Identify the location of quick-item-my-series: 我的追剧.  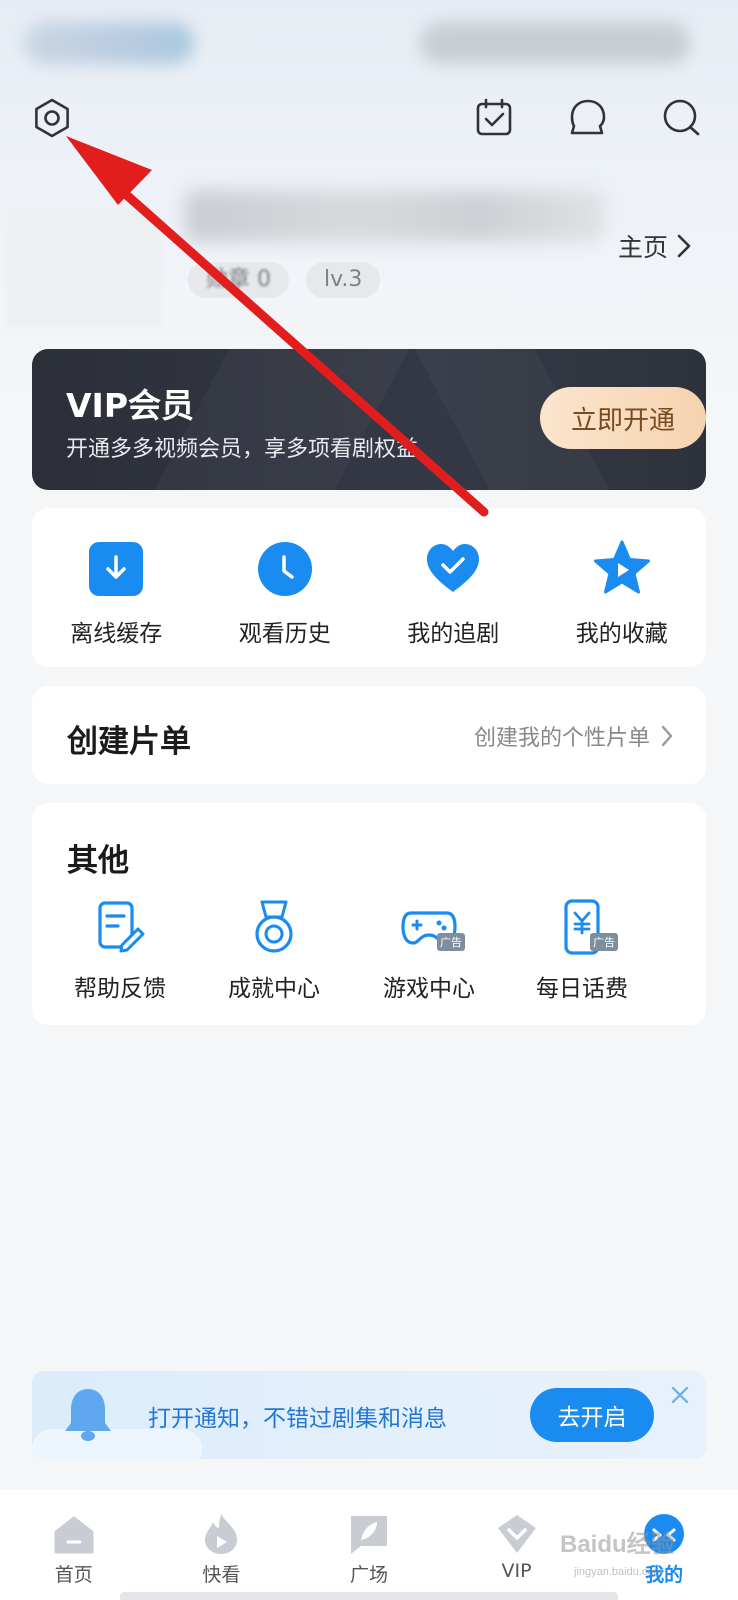
(453, 587).